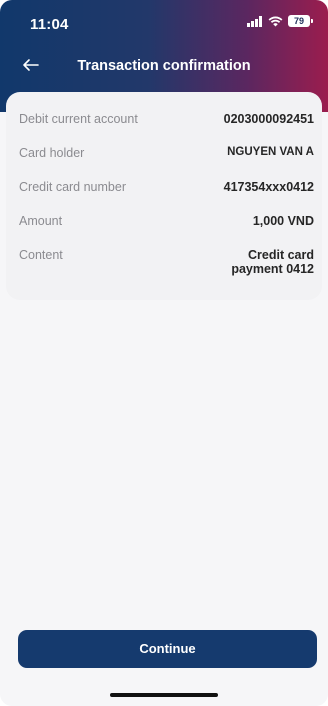  Describe the element at coordinates (283, 221) in the screenshot. I see `amount-value: 1,000 VND` at that location.